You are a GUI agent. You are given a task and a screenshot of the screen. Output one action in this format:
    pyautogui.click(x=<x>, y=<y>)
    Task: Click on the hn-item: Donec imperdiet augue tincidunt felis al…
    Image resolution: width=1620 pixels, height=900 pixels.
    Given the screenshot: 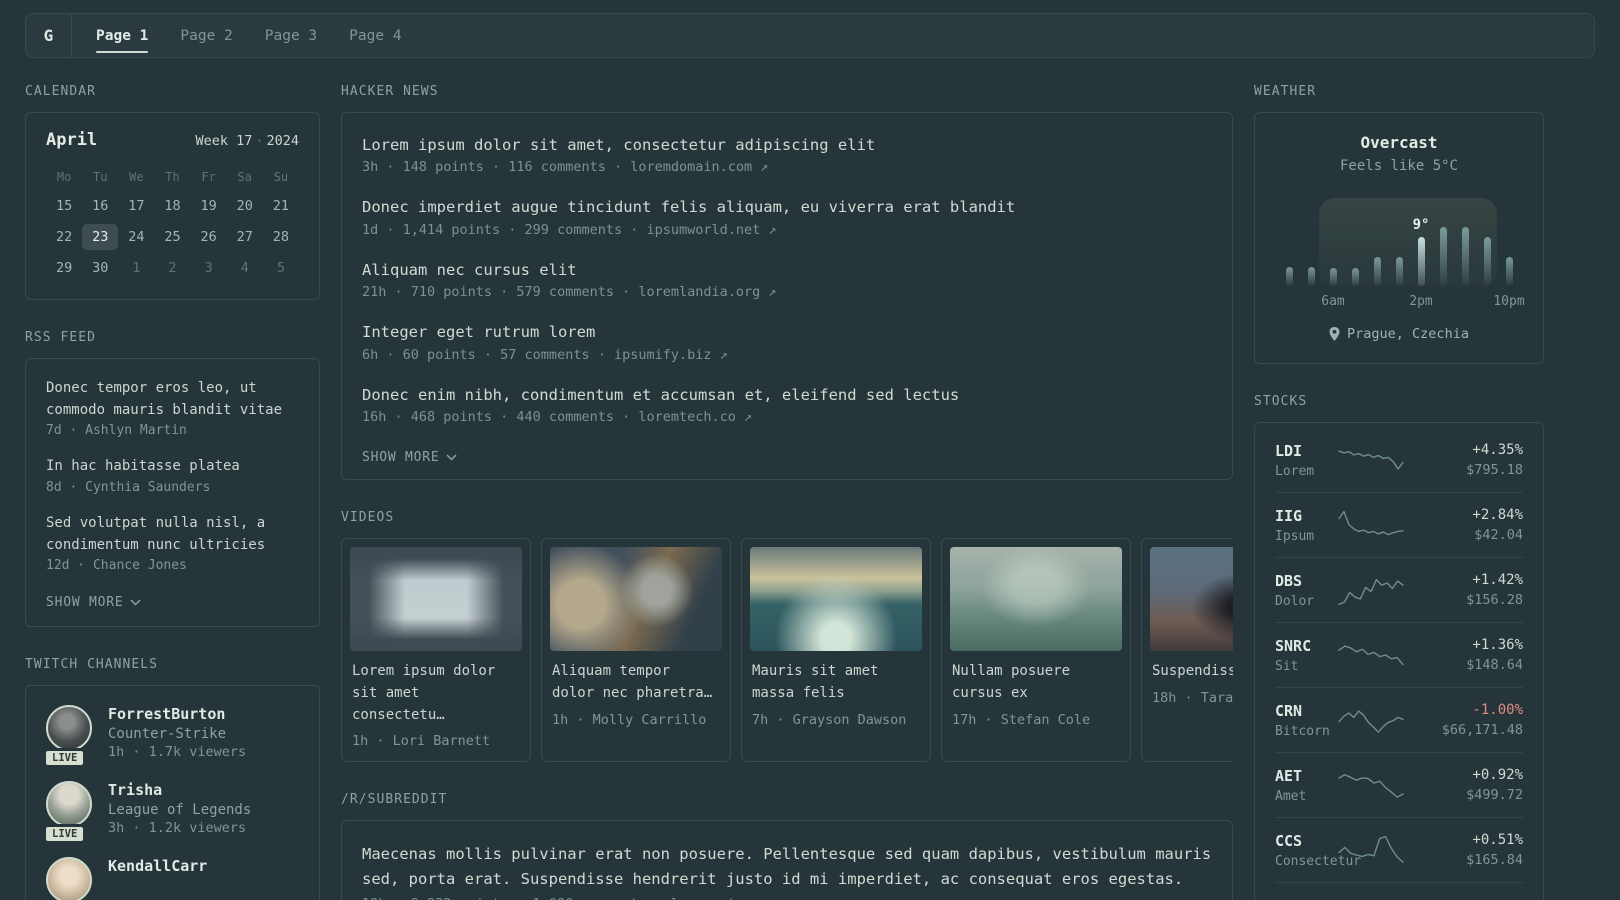 What is the action you would take?
    pyautogui.click(x=787, y=216)
    